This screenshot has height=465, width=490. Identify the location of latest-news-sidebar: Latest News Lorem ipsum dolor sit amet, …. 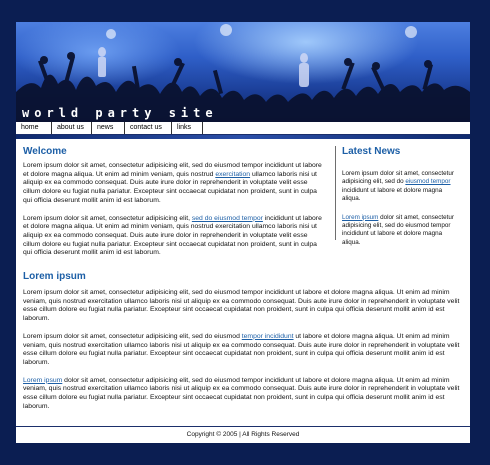
(394, 196).